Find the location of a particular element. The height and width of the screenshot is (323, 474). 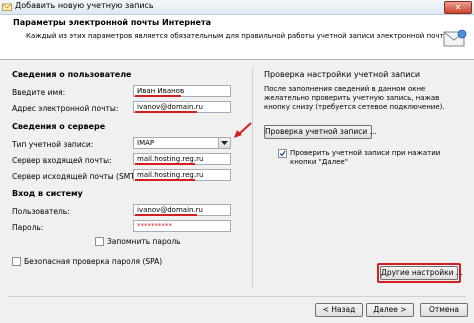

account-type-value: IMAP is located at coordinates (146, 143).